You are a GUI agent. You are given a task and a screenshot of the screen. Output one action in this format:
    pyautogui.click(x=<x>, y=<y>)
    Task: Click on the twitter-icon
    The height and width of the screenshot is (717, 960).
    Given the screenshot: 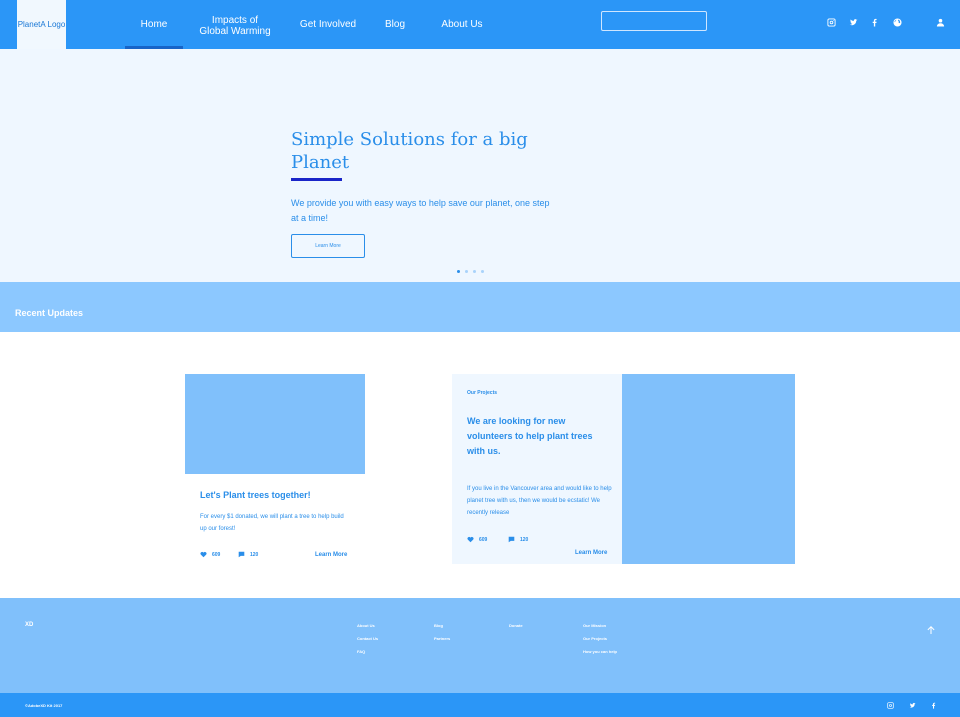 What is the action you would take?
    pyautogui.click(x=853, y=22)
    